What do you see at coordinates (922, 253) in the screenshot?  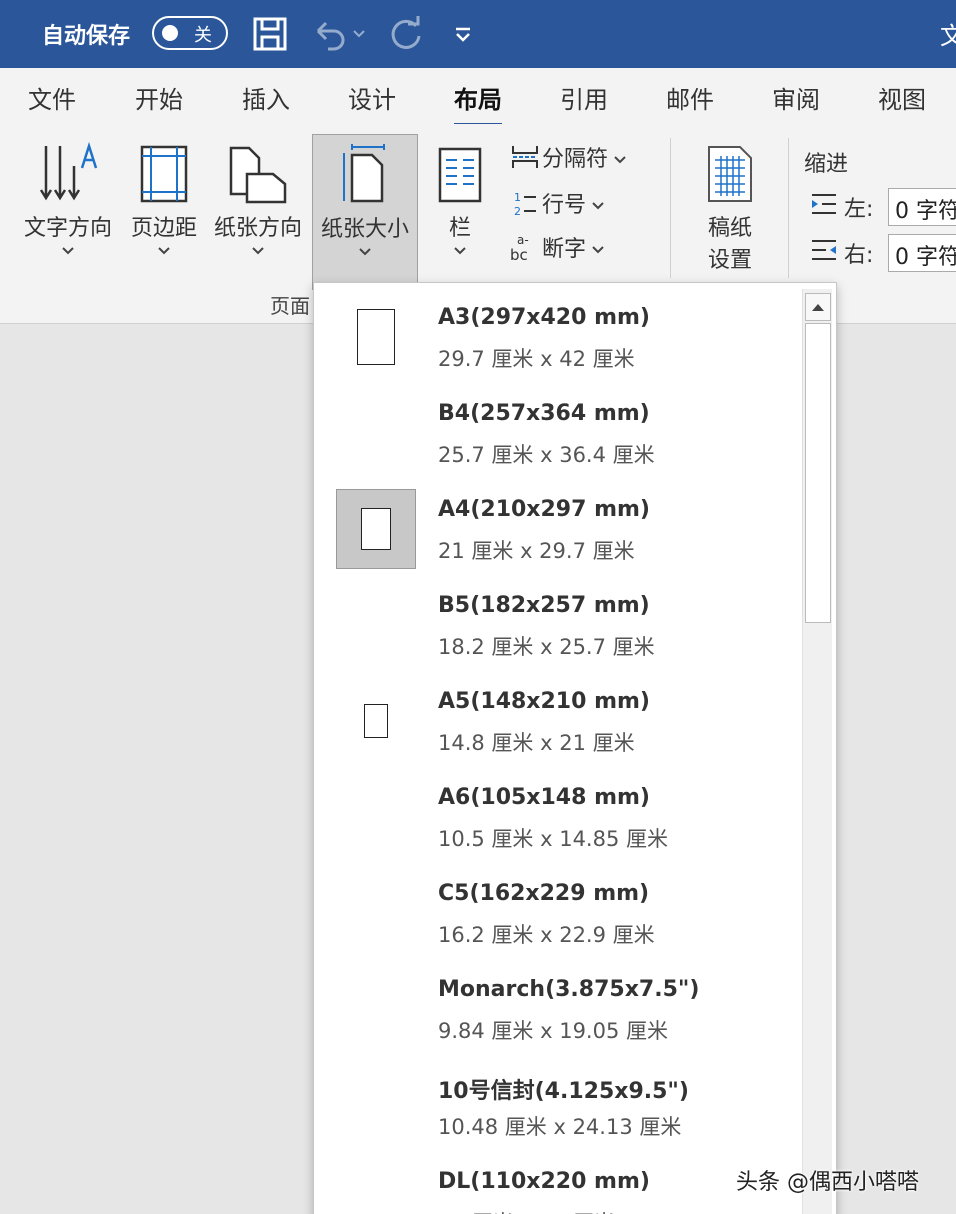 I see `indent-right-input: 0 字符` at bounding box center [922, 253].